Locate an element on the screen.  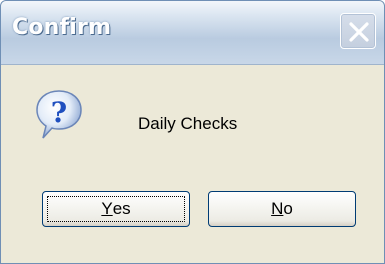
question-icon: ? is located at coordinates (59, 115).